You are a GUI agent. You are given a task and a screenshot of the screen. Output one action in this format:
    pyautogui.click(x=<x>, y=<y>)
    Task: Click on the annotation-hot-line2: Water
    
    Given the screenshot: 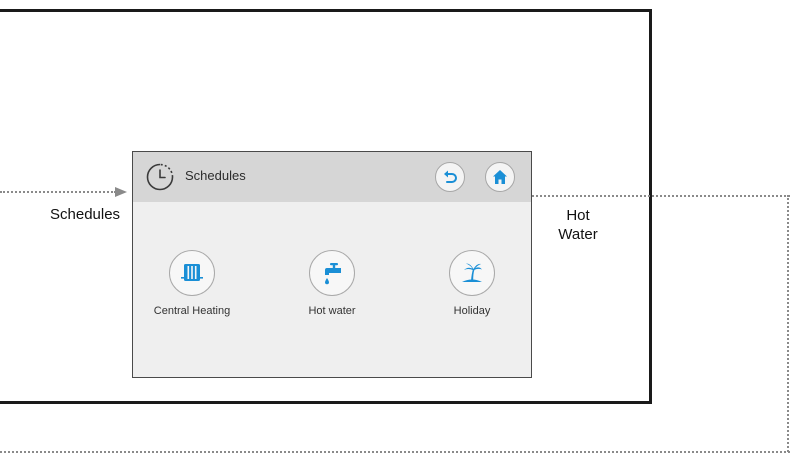 What is the action you would take?
    pyautogui.click(x=578, y=234)
    